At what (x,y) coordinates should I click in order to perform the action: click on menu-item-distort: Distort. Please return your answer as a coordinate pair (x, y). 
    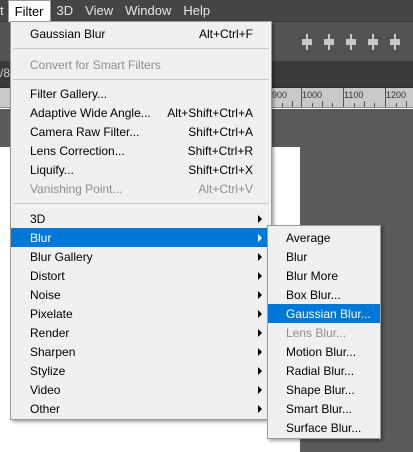
    Looking at the image, I should click on (141, 275).